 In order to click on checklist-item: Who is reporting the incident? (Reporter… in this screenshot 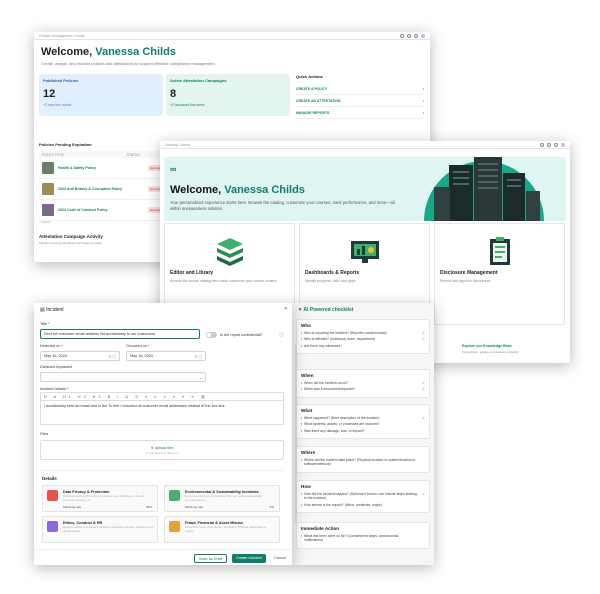, I will do `click(363, 333)`.